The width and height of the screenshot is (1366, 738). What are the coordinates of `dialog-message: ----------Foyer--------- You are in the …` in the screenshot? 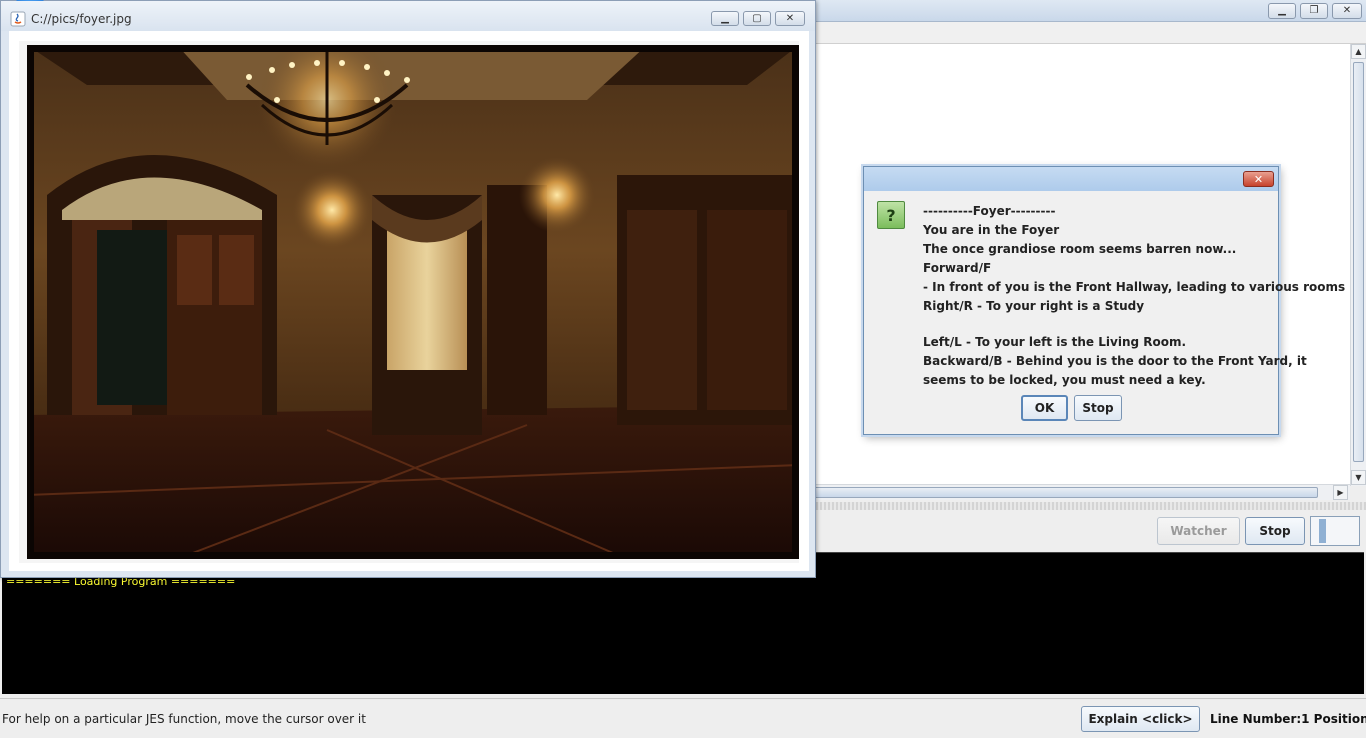 It's located at (1134, 296).